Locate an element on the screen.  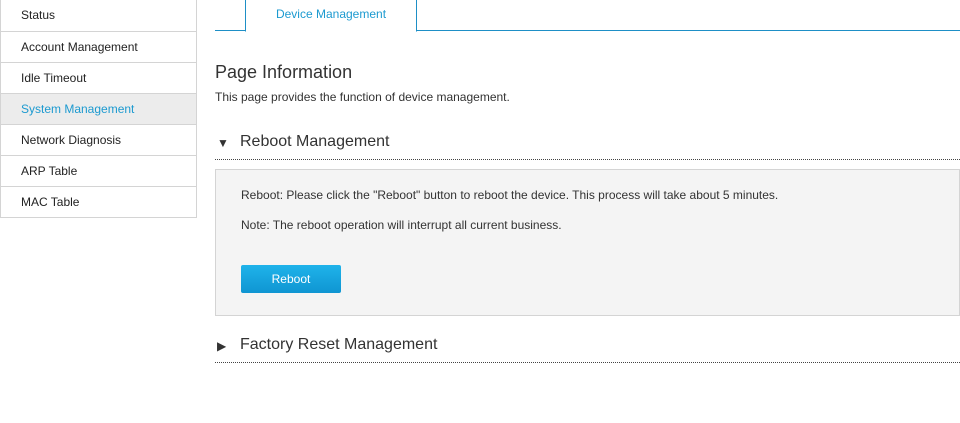
tab-spacer is located at coordinates (230, 15).